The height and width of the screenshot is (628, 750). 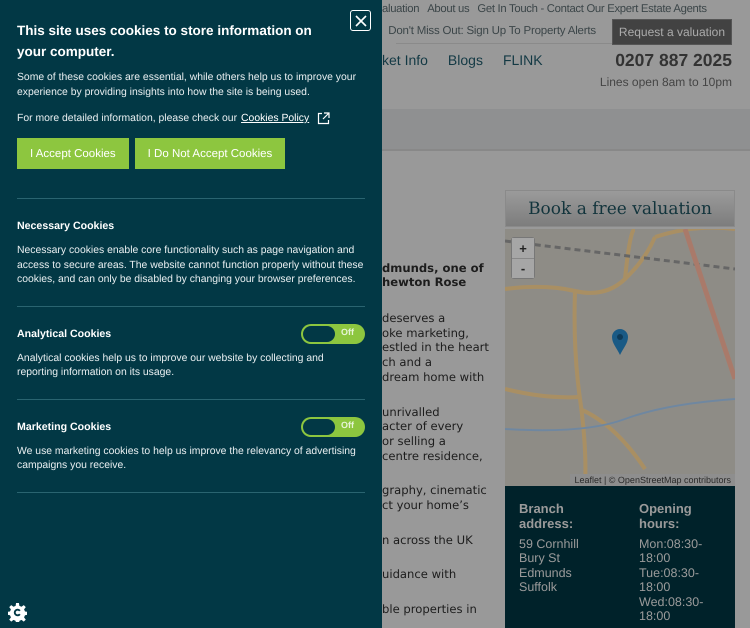 I want to click on article-paragraph: unrivalled acter of every or selling a centre residence,, so click(x=433, y=434).